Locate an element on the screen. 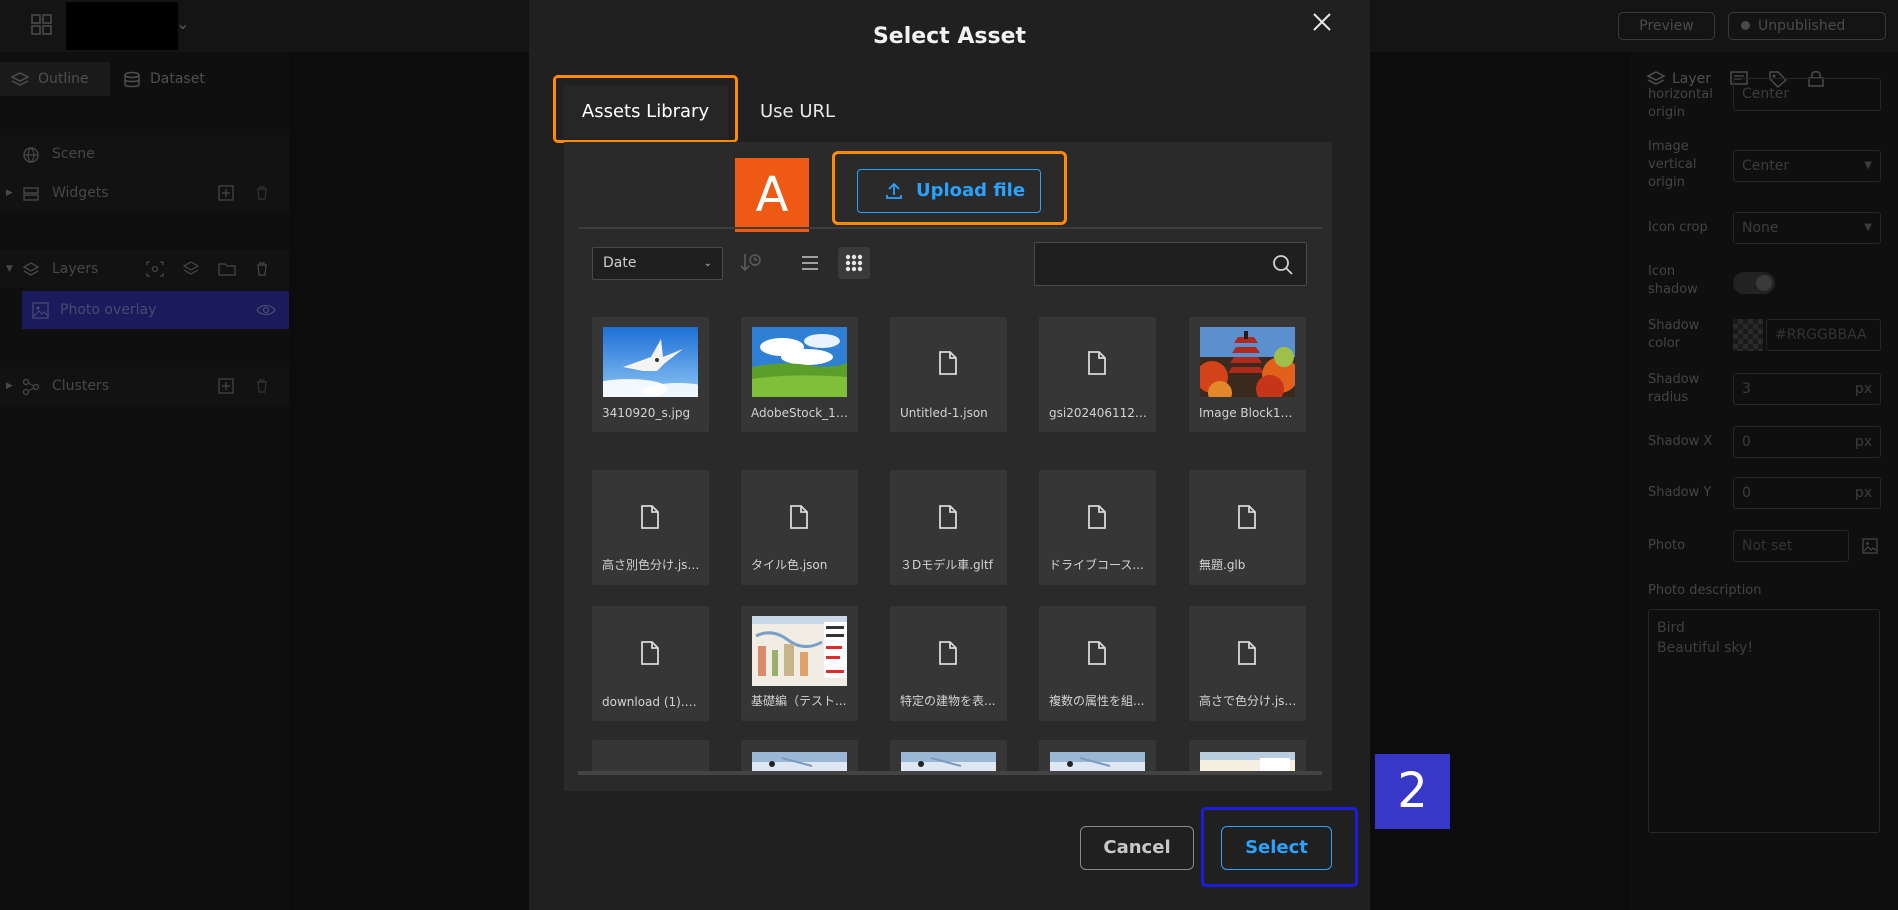 The height and width of the screenshot is (910, 1898). focus-icon is located at coordinates (155, 269).